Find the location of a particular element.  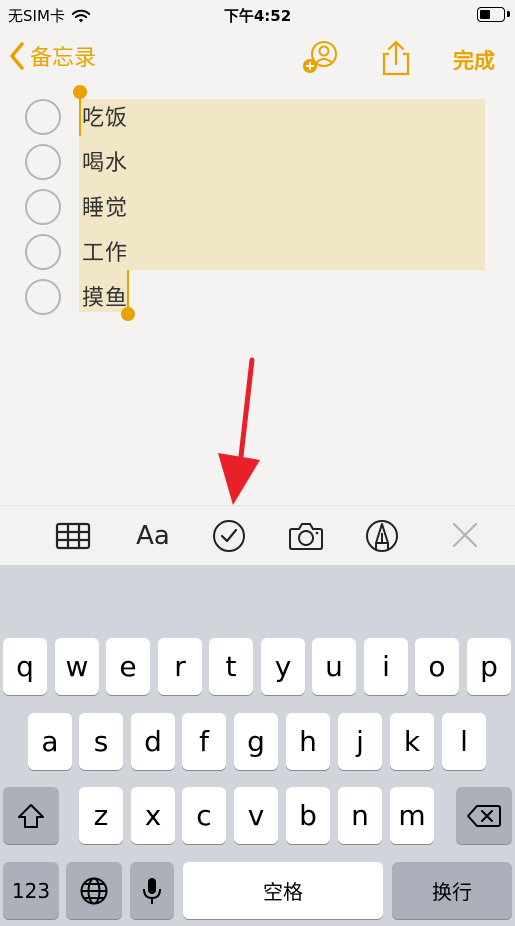

key-label: b is located at coordinates (308, 815).